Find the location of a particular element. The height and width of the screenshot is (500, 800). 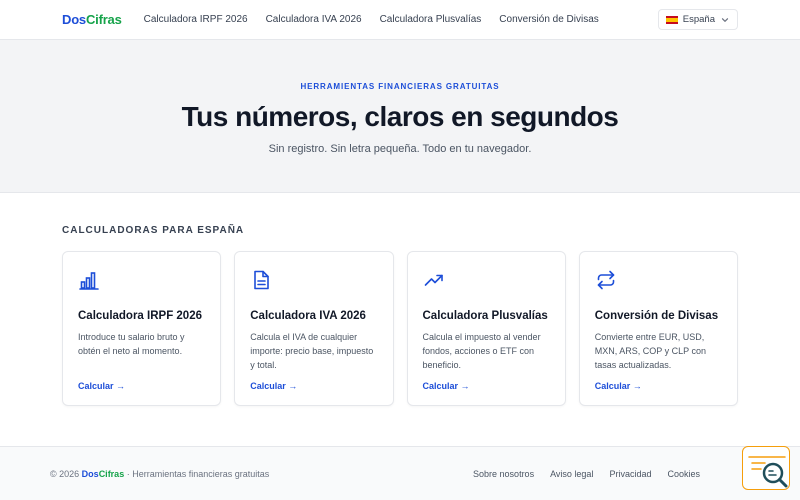

trending-up-icon is located at coordinates (433, 280).